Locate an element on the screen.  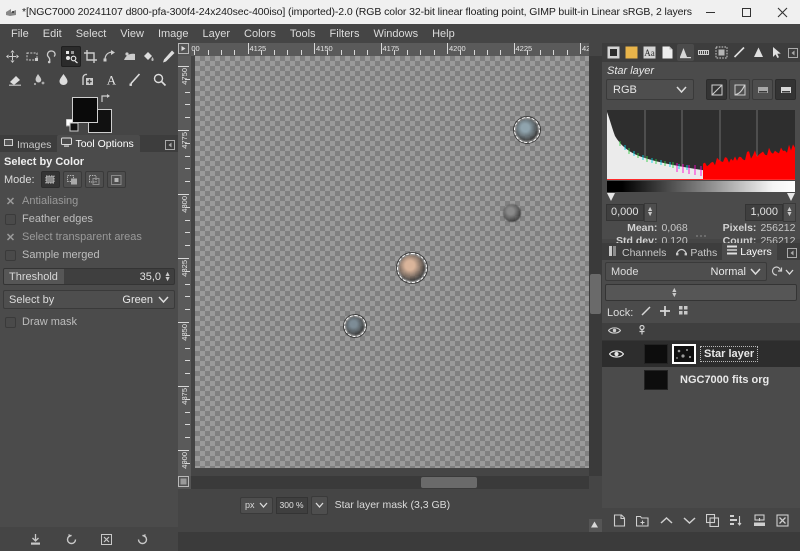
heal-tool is located at coordinates (87, 79).